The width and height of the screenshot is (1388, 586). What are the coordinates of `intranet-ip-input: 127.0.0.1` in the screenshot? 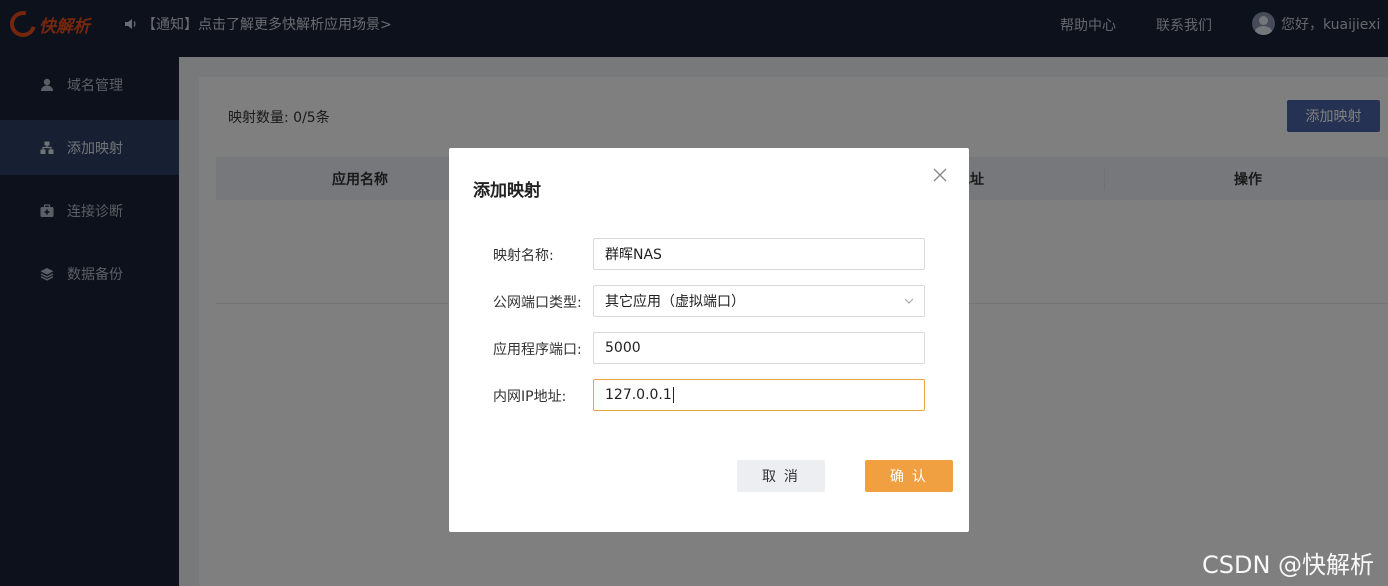 It's located at (759, 395).